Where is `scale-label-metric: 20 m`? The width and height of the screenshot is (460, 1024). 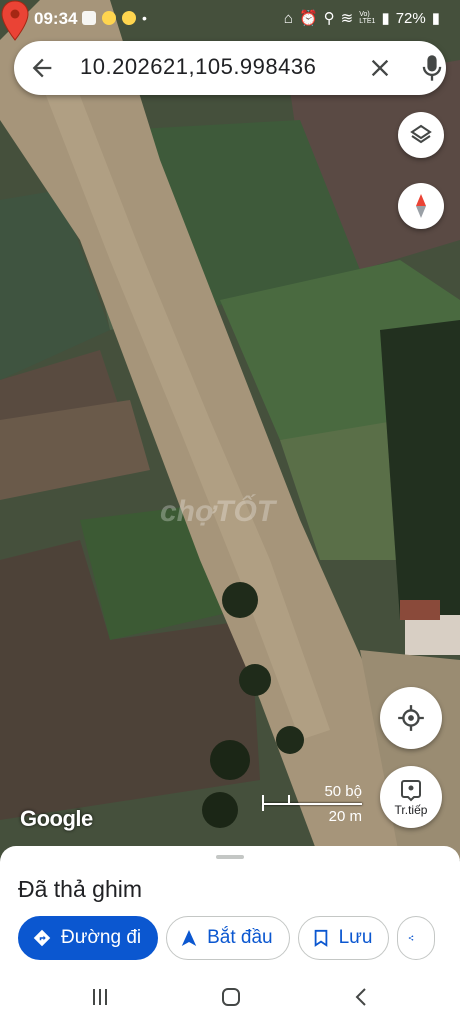 scale-label-metric: 20 m is located at coordinates (345, 816).